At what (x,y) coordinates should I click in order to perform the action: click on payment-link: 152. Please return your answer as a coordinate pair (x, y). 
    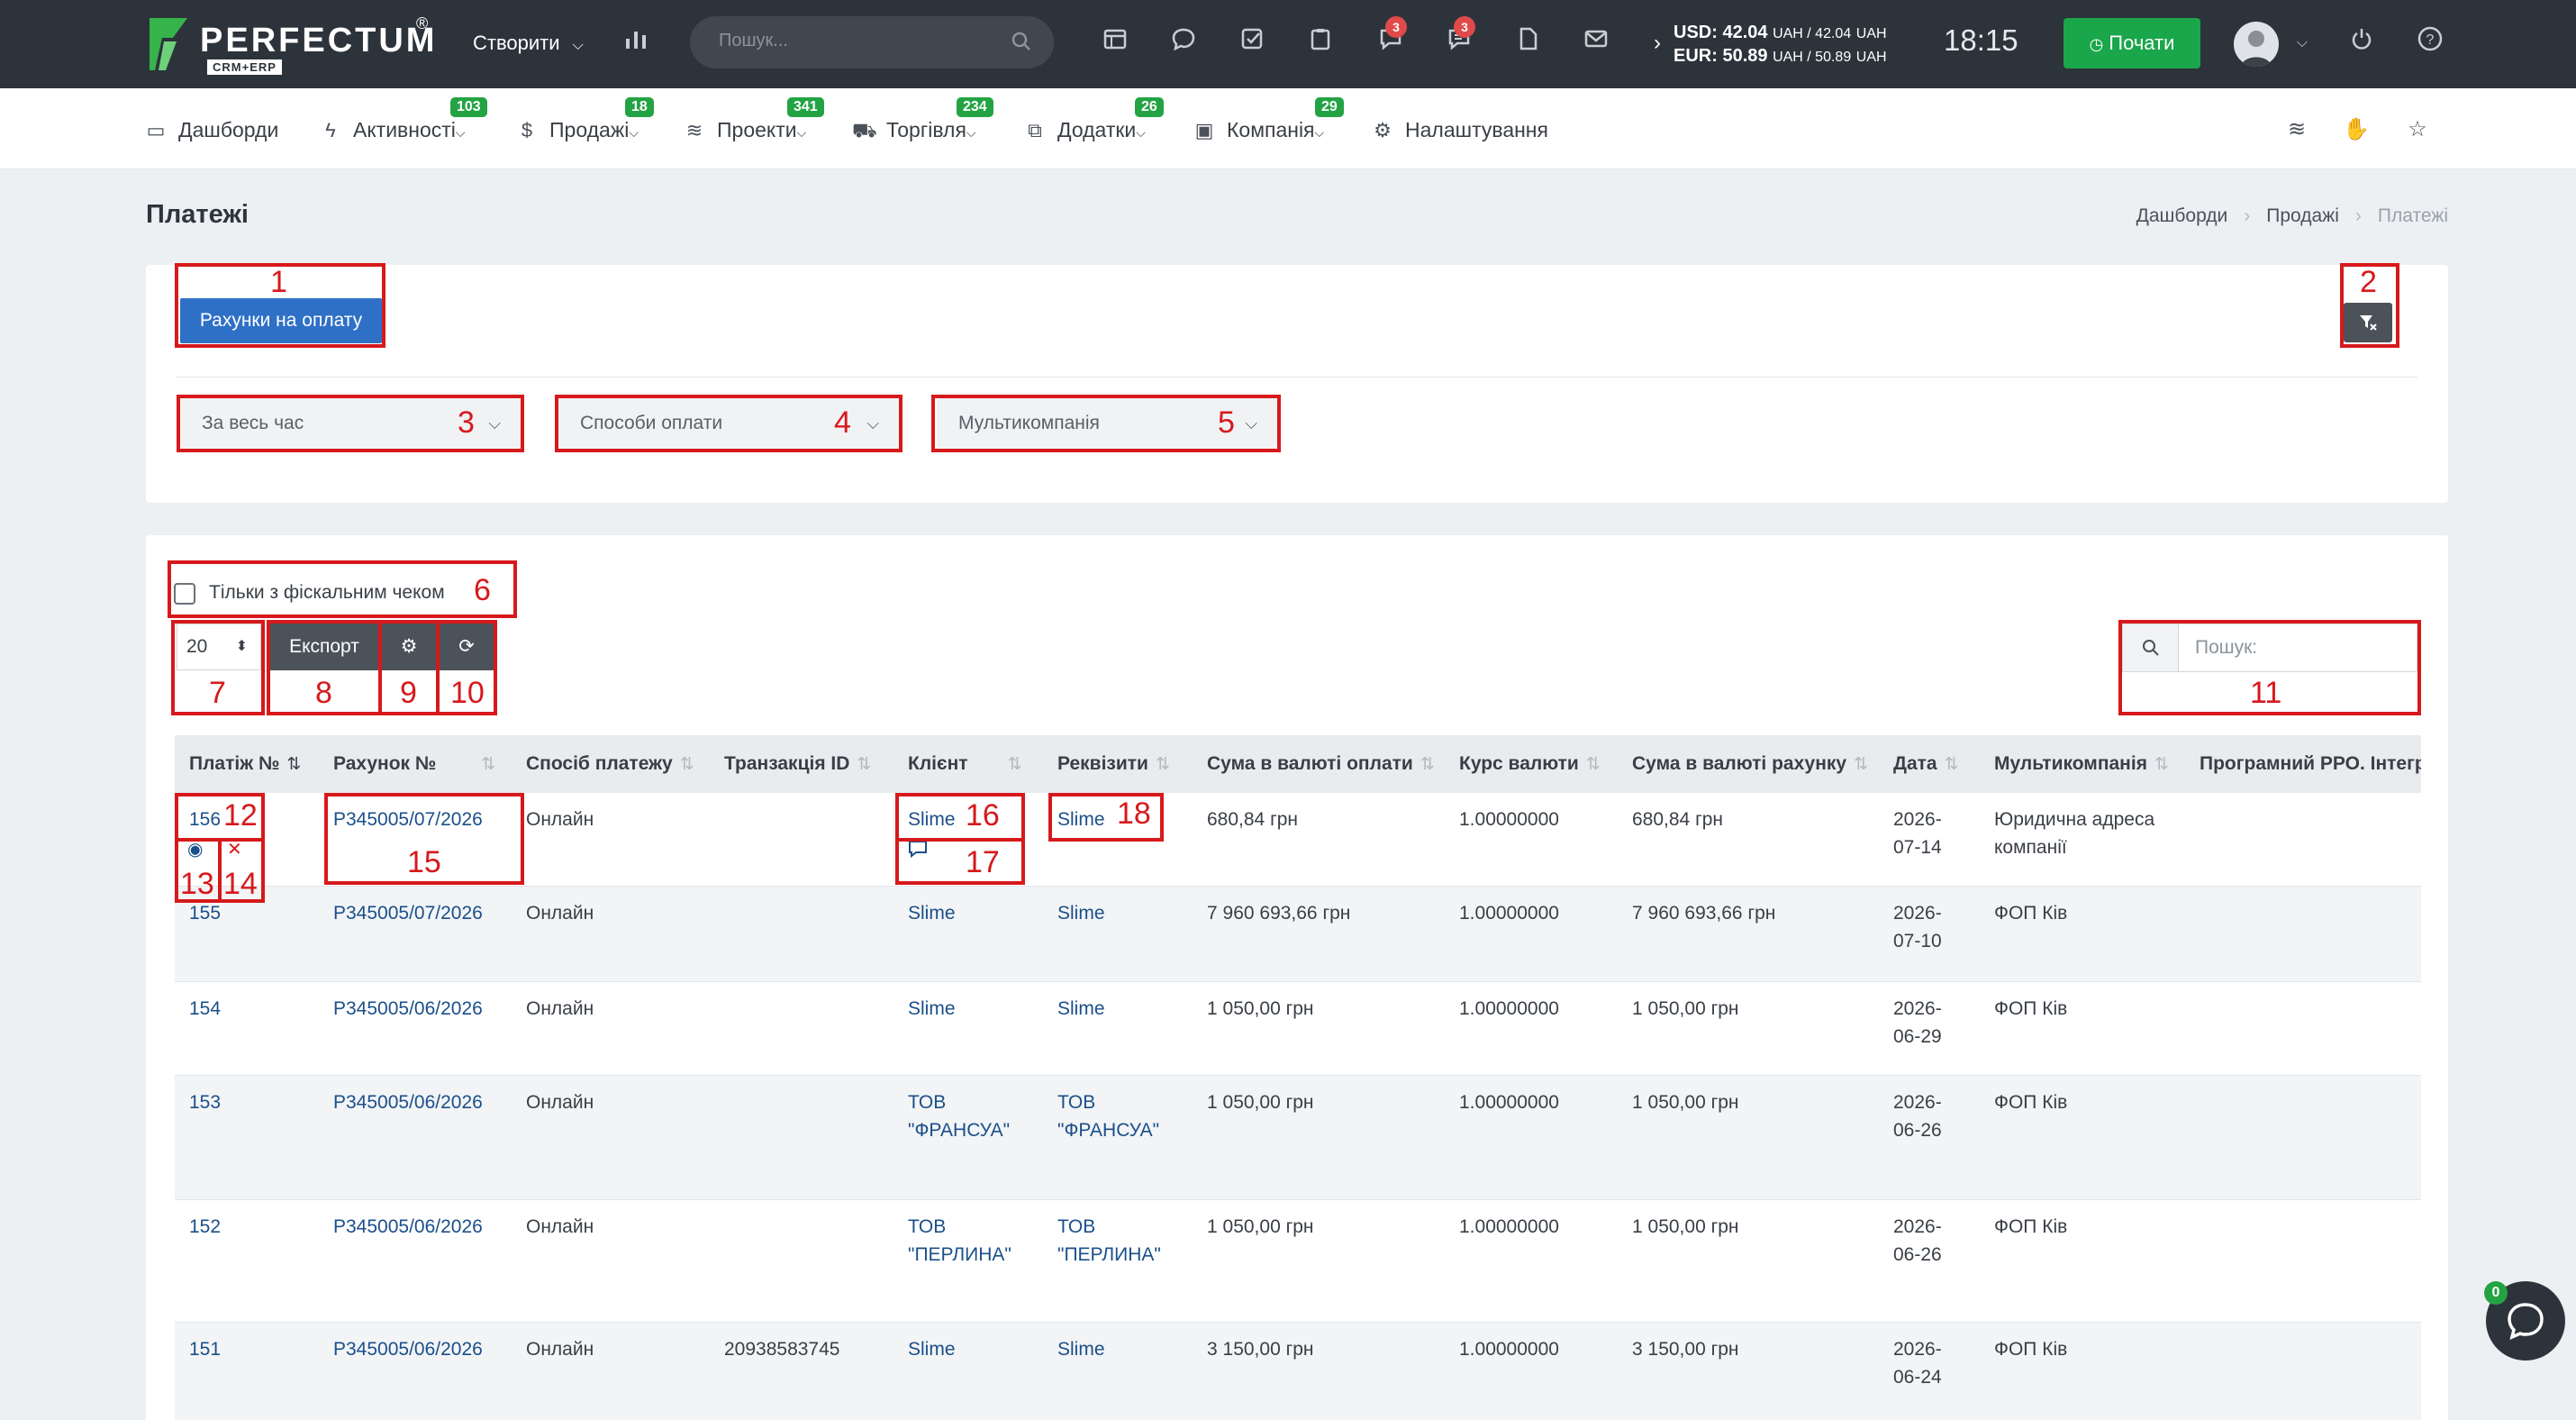
    Looking at the image, I should click on (205, 1227).